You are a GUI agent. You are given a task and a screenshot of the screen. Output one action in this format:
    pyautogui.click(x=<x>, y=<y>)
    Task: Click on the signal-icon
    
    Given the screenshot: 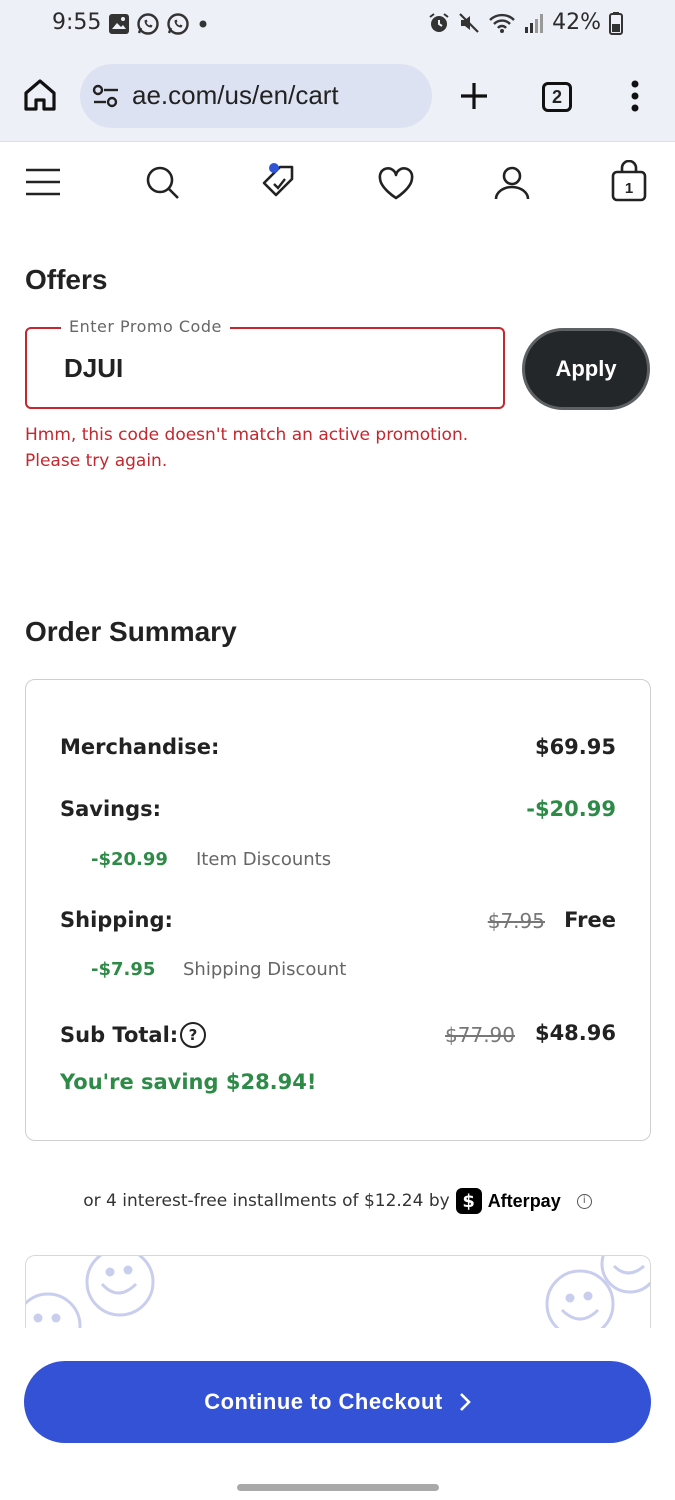 What is the action you would take?
    pyautogui.click(x=534, y=23)
    